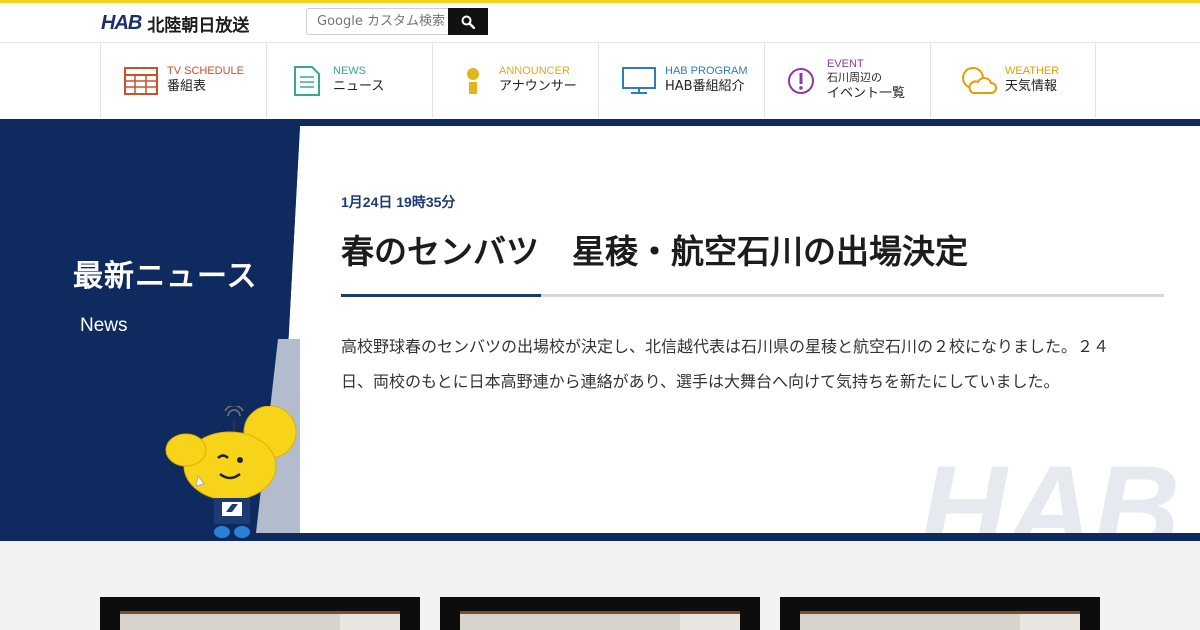 The height and width of the screenshot is (630, 1200). Describe the element at coordinates (398, 202) in the screenshot. I see `article-date: 1月24日 19時35分` at that location.